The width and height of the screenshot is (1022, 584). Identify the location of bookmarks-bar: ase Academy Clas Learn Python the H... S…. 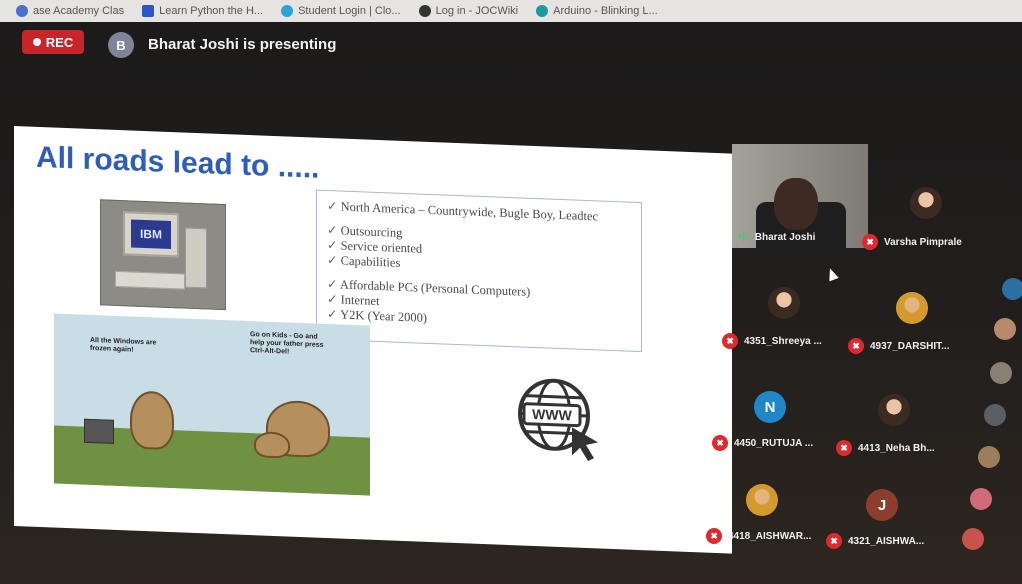
(511, 11).